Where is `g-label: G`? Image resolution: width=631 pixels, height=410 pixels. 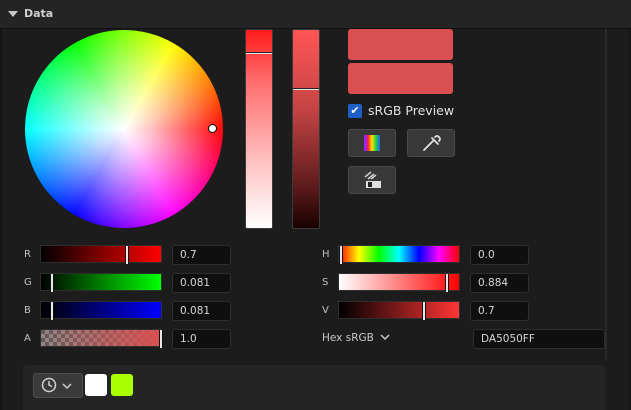 g-label: G is located at coordinates (28, 282).